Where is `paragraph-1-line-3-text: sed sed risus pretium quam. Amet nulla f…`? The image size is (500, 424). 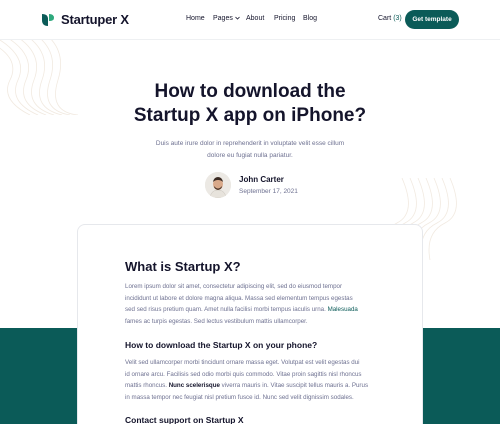 paragraph-1-line-3-text: sed sed risus pretium quam. Amet nulla f… is located at coordinates (226, 309).